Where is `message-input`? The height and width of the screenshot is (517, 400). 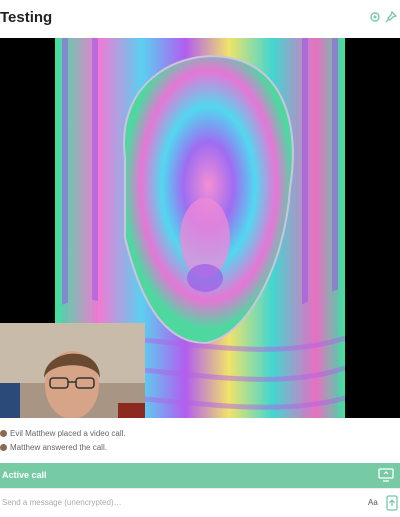
message-input is located at coordinates (171, 502).